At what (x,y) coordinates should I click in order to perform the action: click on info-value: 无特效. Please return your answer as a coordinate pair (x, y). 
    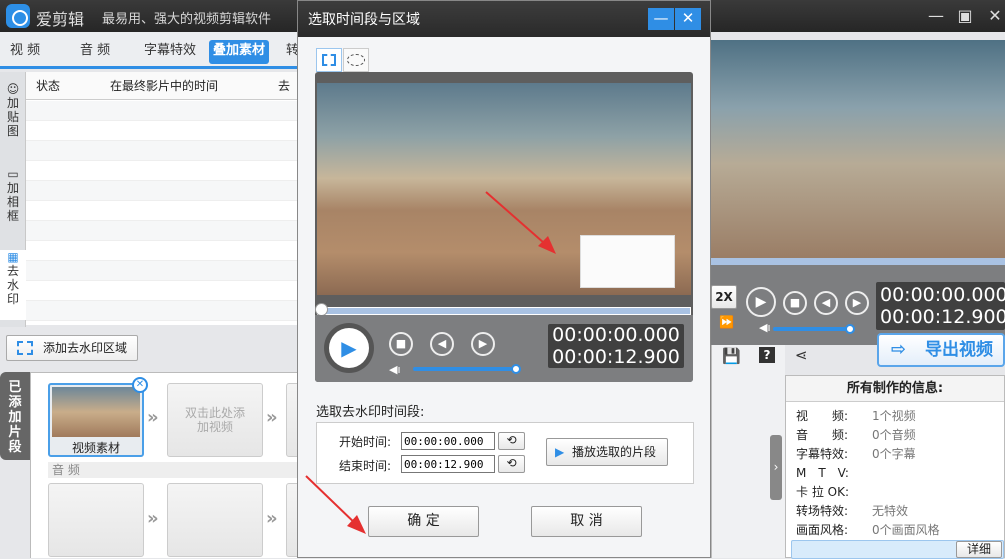
    Looking at the image, I should click on (890, 511).